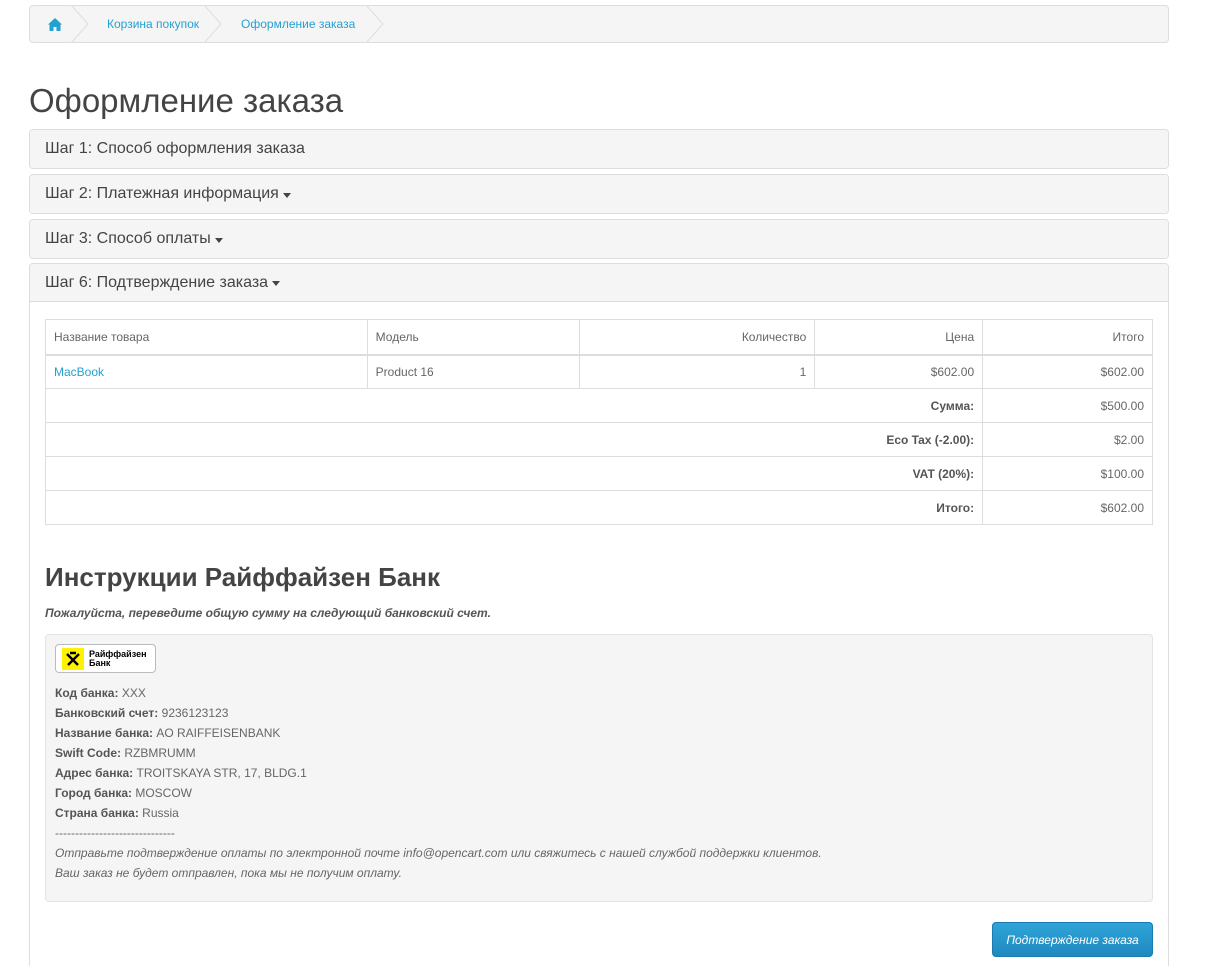  Describe the element at coordinates (697, 337) in the screenshot. I see `col-quantity: Количество` at that location.